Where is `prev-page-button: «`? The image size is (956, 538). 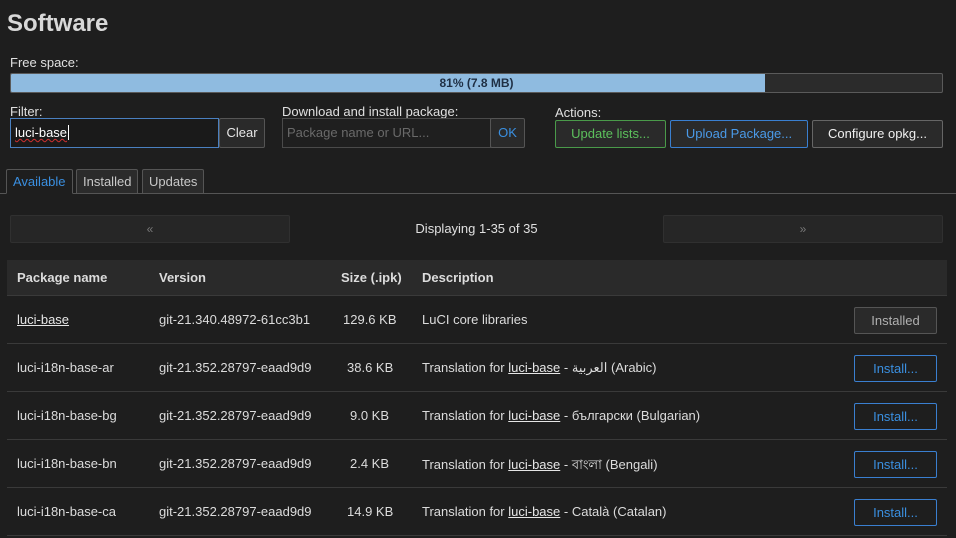
prev-page-button: « is located at coordinates (150, 229).